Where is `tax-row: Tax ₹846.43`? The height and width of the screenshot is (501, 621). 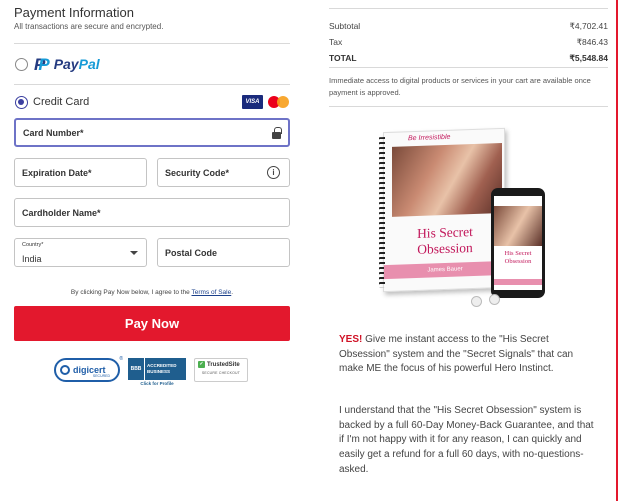
tax-row: Tax ₹846.43 is located at coordinates (468, 42).